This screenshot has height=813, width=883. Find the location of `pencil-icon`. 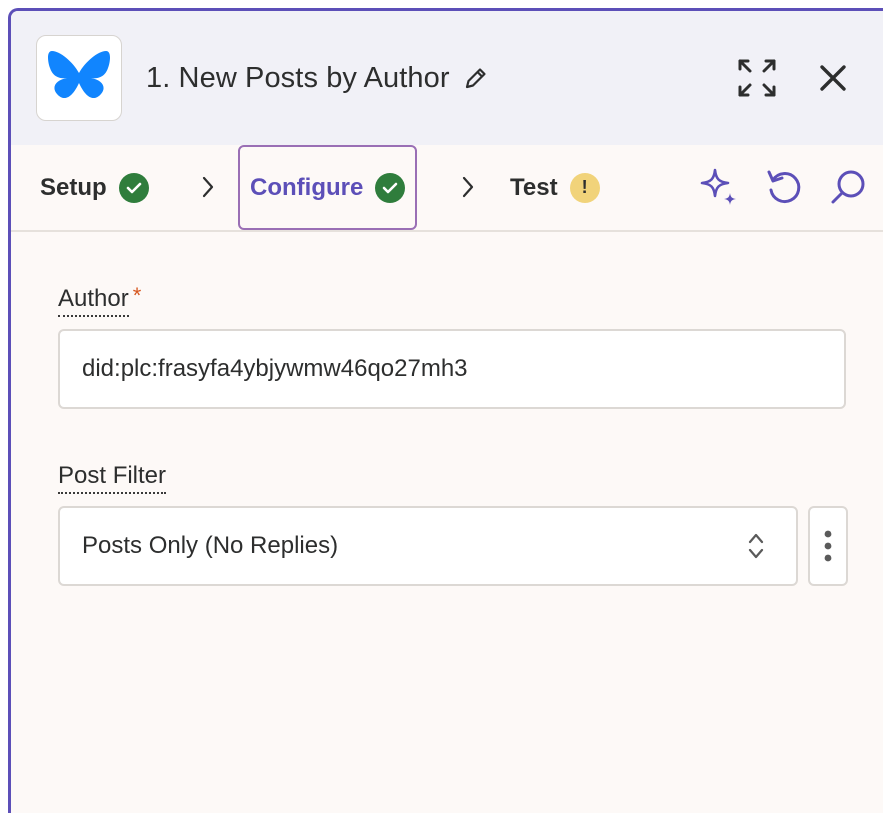

pencil-icon is located at coordinates (475, 78).